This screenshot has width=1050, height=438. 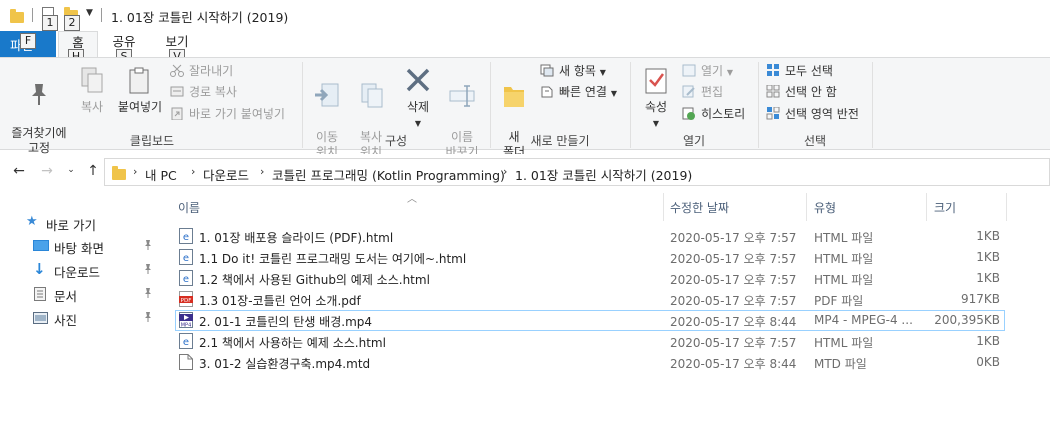 What do you see at coordinates (161, 174) in the screenshot?
I see `breadcrumb-this-pc: 내 PC` at bounding box center [161, 174].